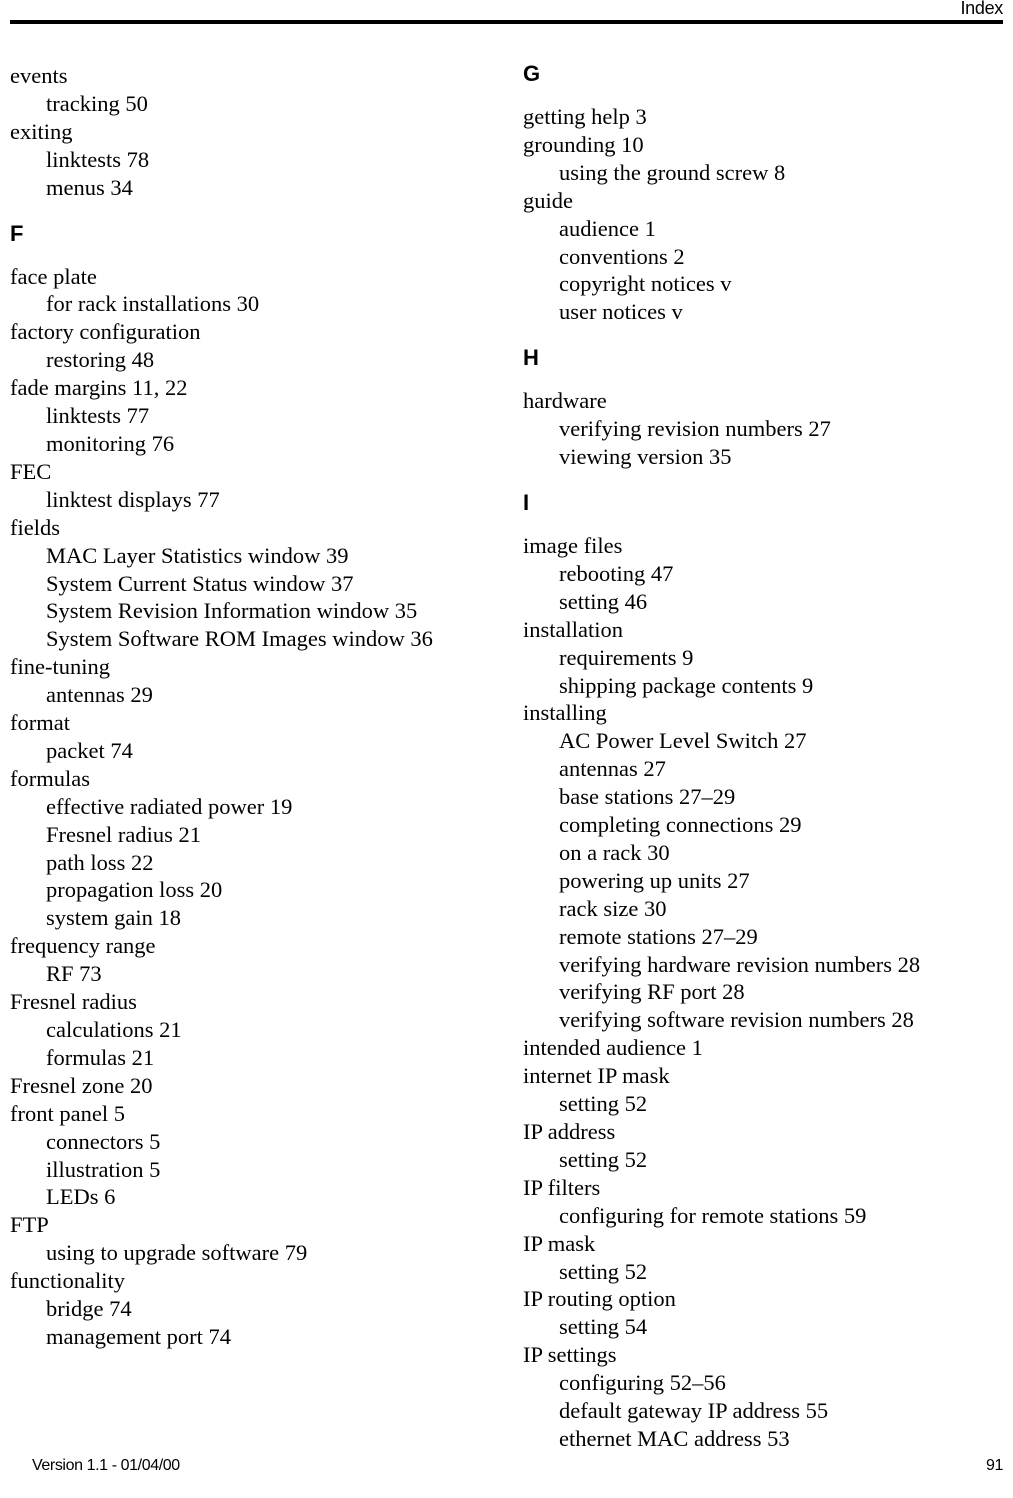 The width and height of the screenshot is (1013, 1498). What do you see at coordinates (607, 228) in the screenshot?
I see `index-subentry: audience 1` at bounding box center [607, 228].